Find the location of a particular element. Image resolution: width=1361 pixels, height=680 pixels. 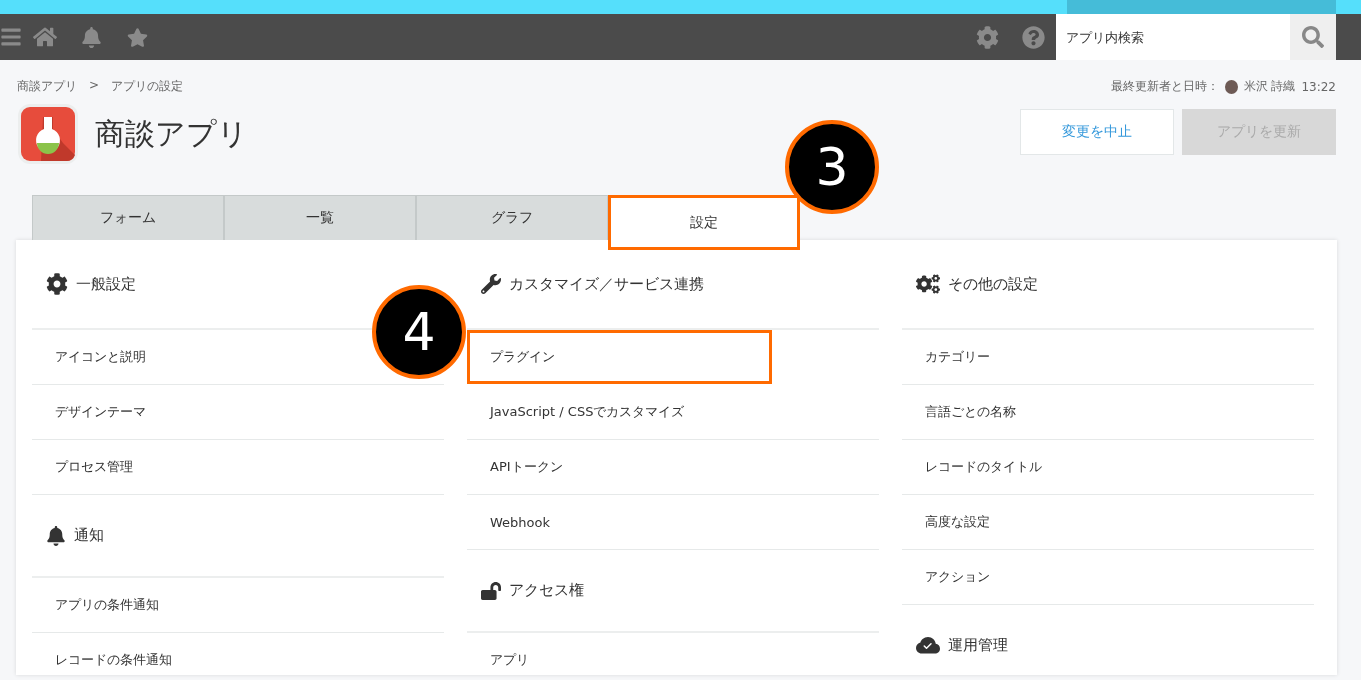

settings-link: Webhook is located at coordinates (520, 522).